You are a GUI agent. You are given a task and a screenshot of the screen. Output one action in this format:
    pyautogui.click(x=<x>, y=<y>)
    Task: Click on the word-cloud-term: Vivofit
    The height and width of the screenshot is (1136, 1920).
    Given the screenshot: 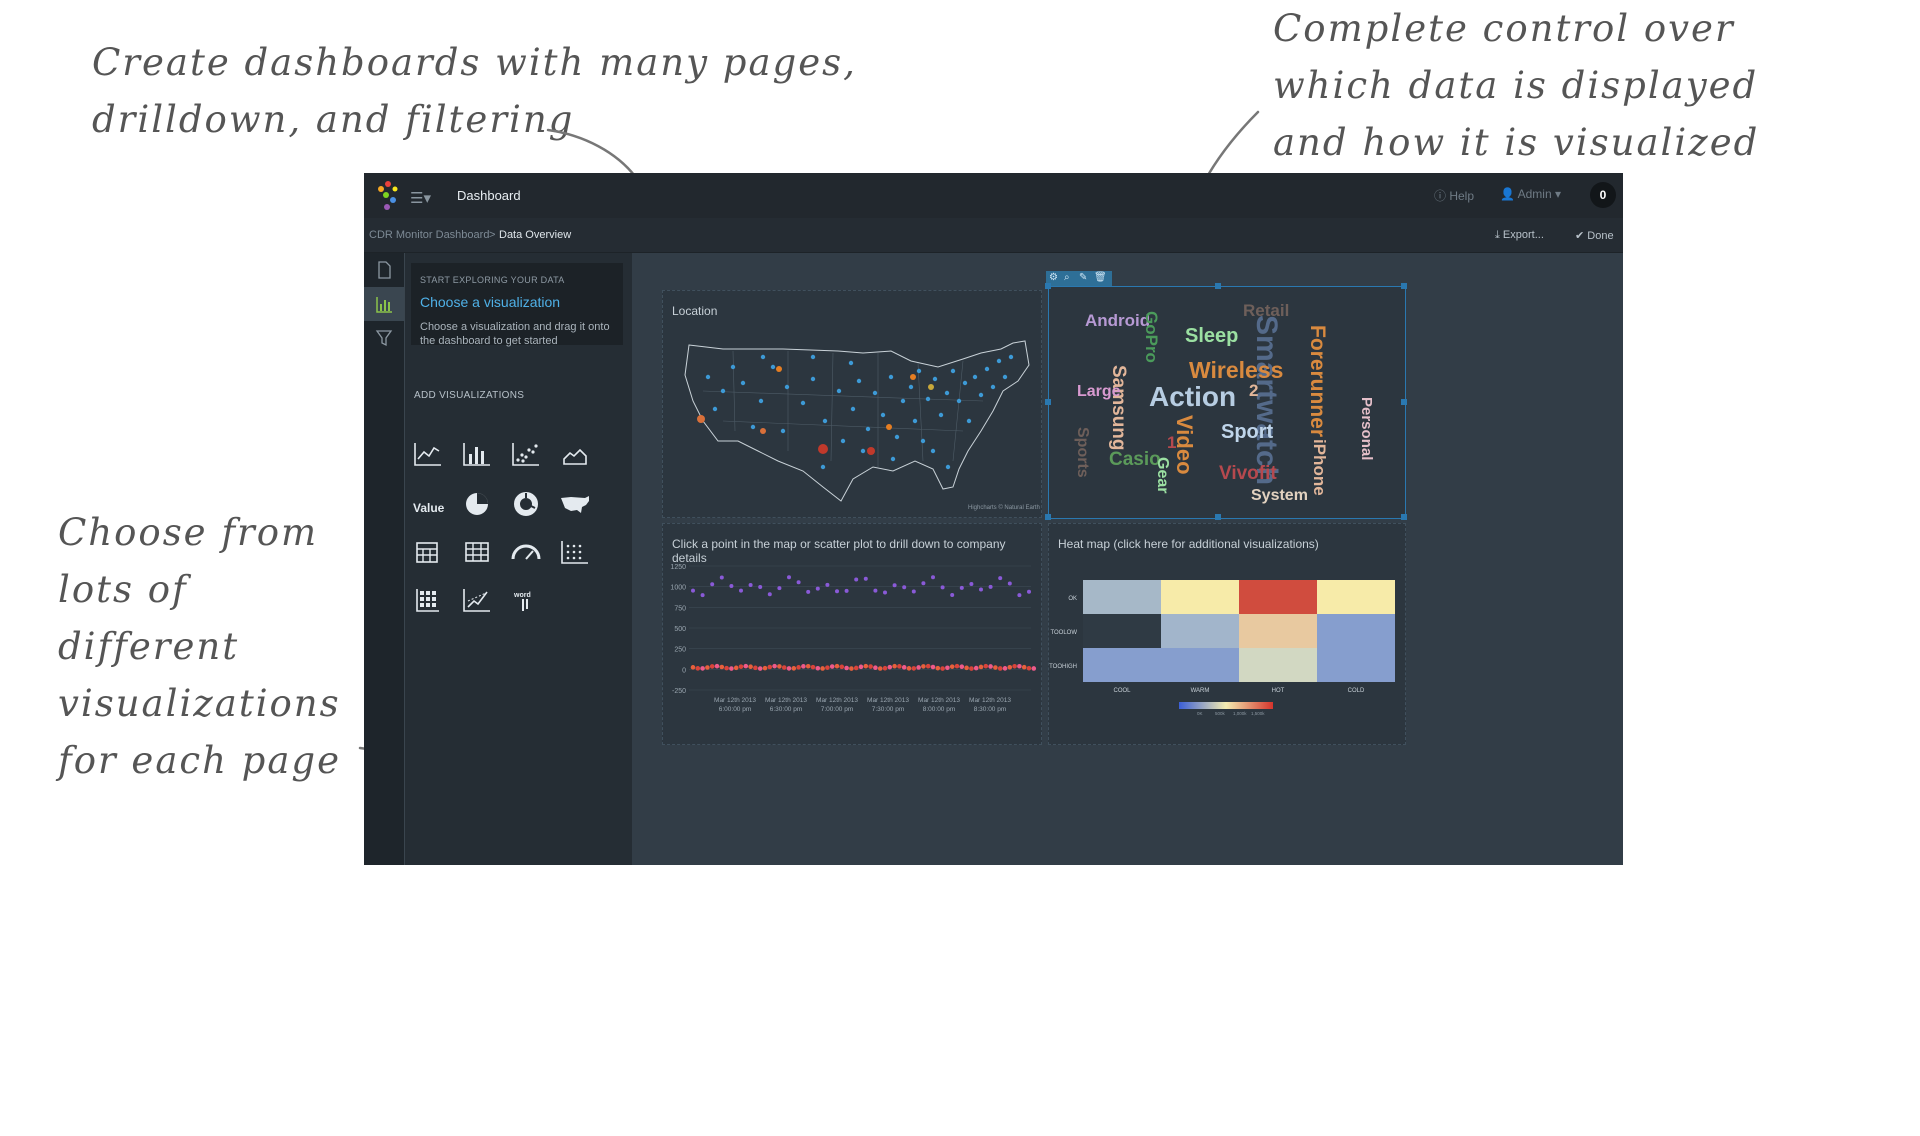 What is the action you would take?
    pyautogui.click(x=1248, y=474)
    